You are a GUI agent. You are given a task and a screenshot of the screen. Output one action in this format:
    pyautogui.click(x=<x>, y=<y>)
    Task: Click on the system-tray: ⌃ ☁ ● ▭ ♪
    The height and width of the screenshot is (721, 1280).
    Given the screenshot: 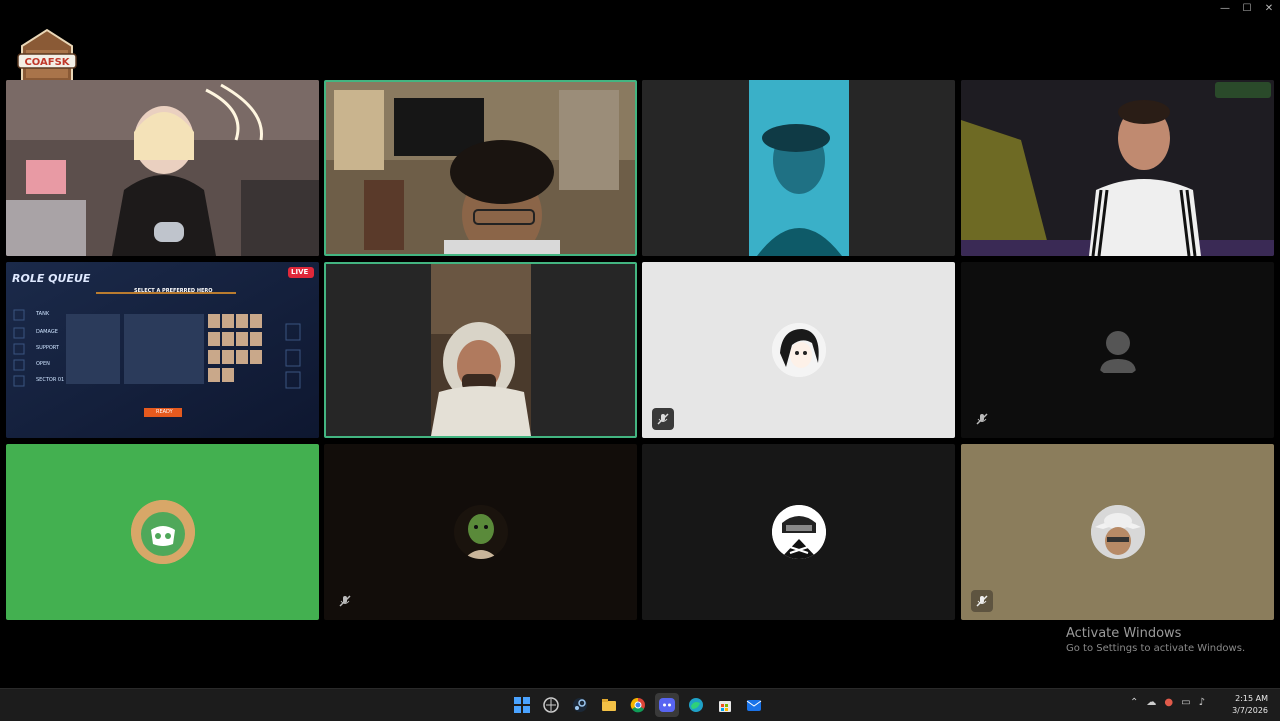 What is the action you would take?
    pyautogui.click(x=1167, y=702)
    